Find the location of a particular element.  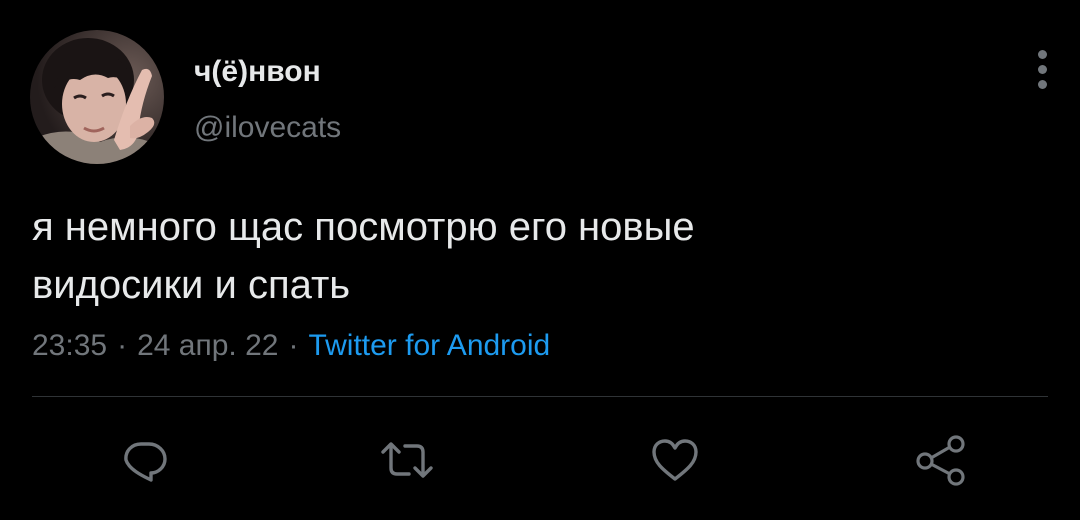

avatar is located at coordinates (97, 97).